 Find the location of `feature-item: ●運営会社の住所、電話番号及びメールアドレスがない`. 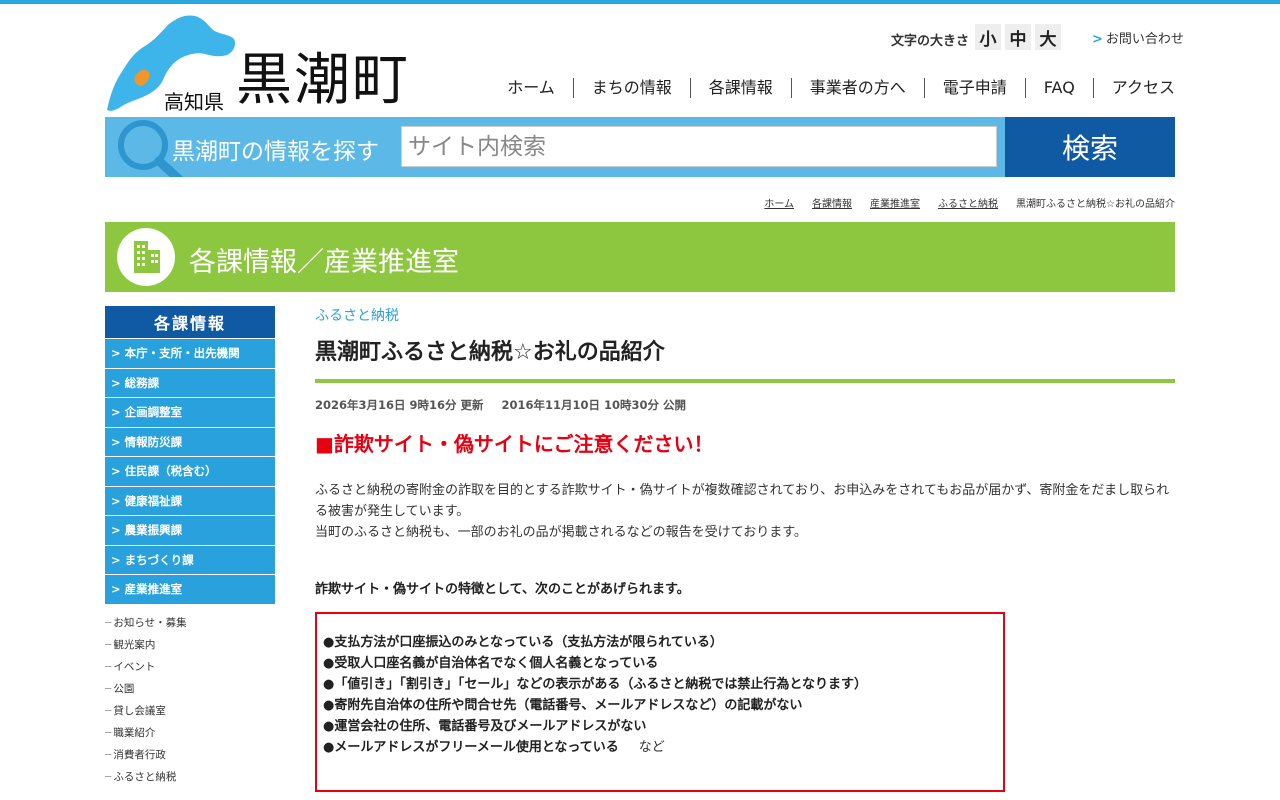

feature-item: ●運営会社の住所、電話番号及びメールアドレスがない is located at coordinates (485, 726).